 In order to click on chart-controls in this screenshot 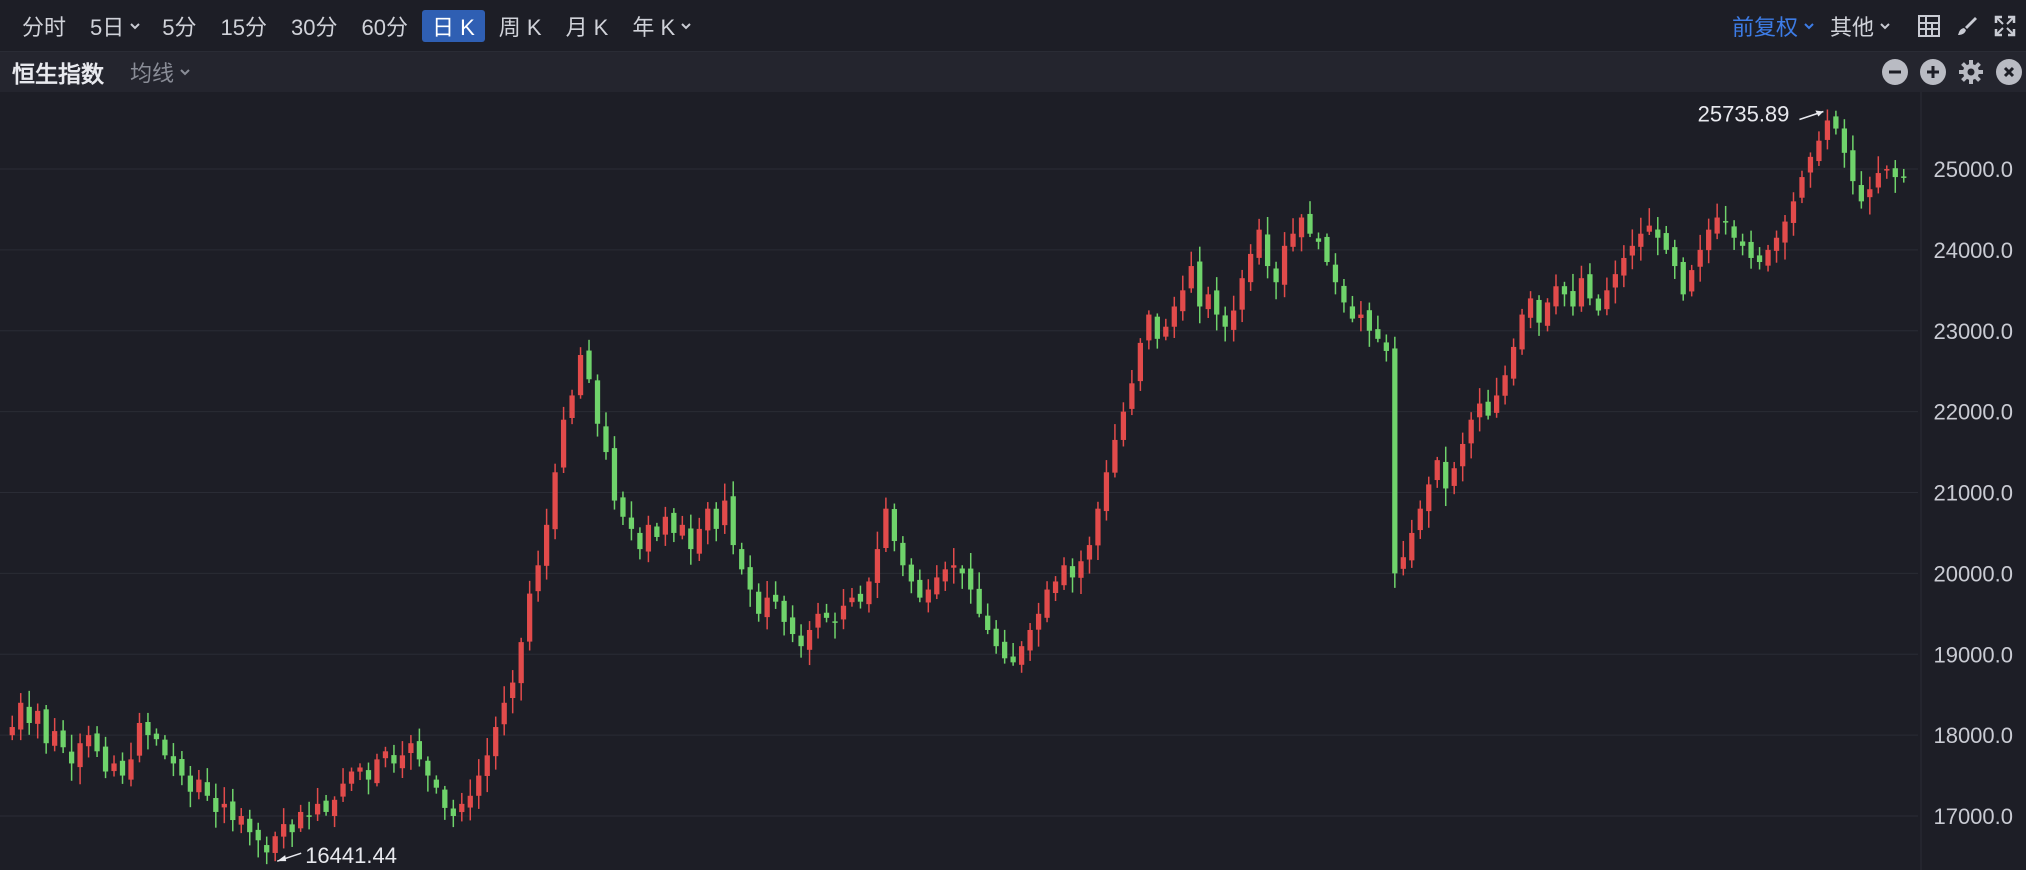, I will do `click(1946, 72)`.